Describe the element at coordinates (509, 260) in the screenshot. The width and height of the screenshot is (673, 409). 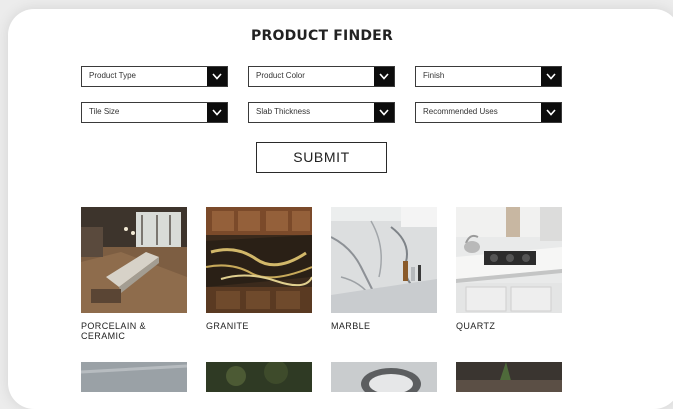
I see `quartz-image` at that location.